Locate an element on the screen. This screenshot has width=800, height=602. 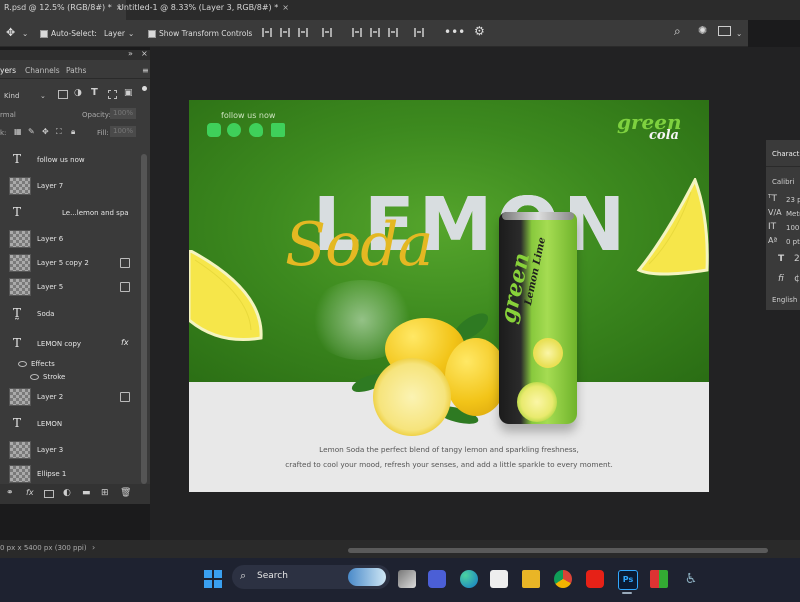
opacity-field: 100% is located at coordinates (123, 113).